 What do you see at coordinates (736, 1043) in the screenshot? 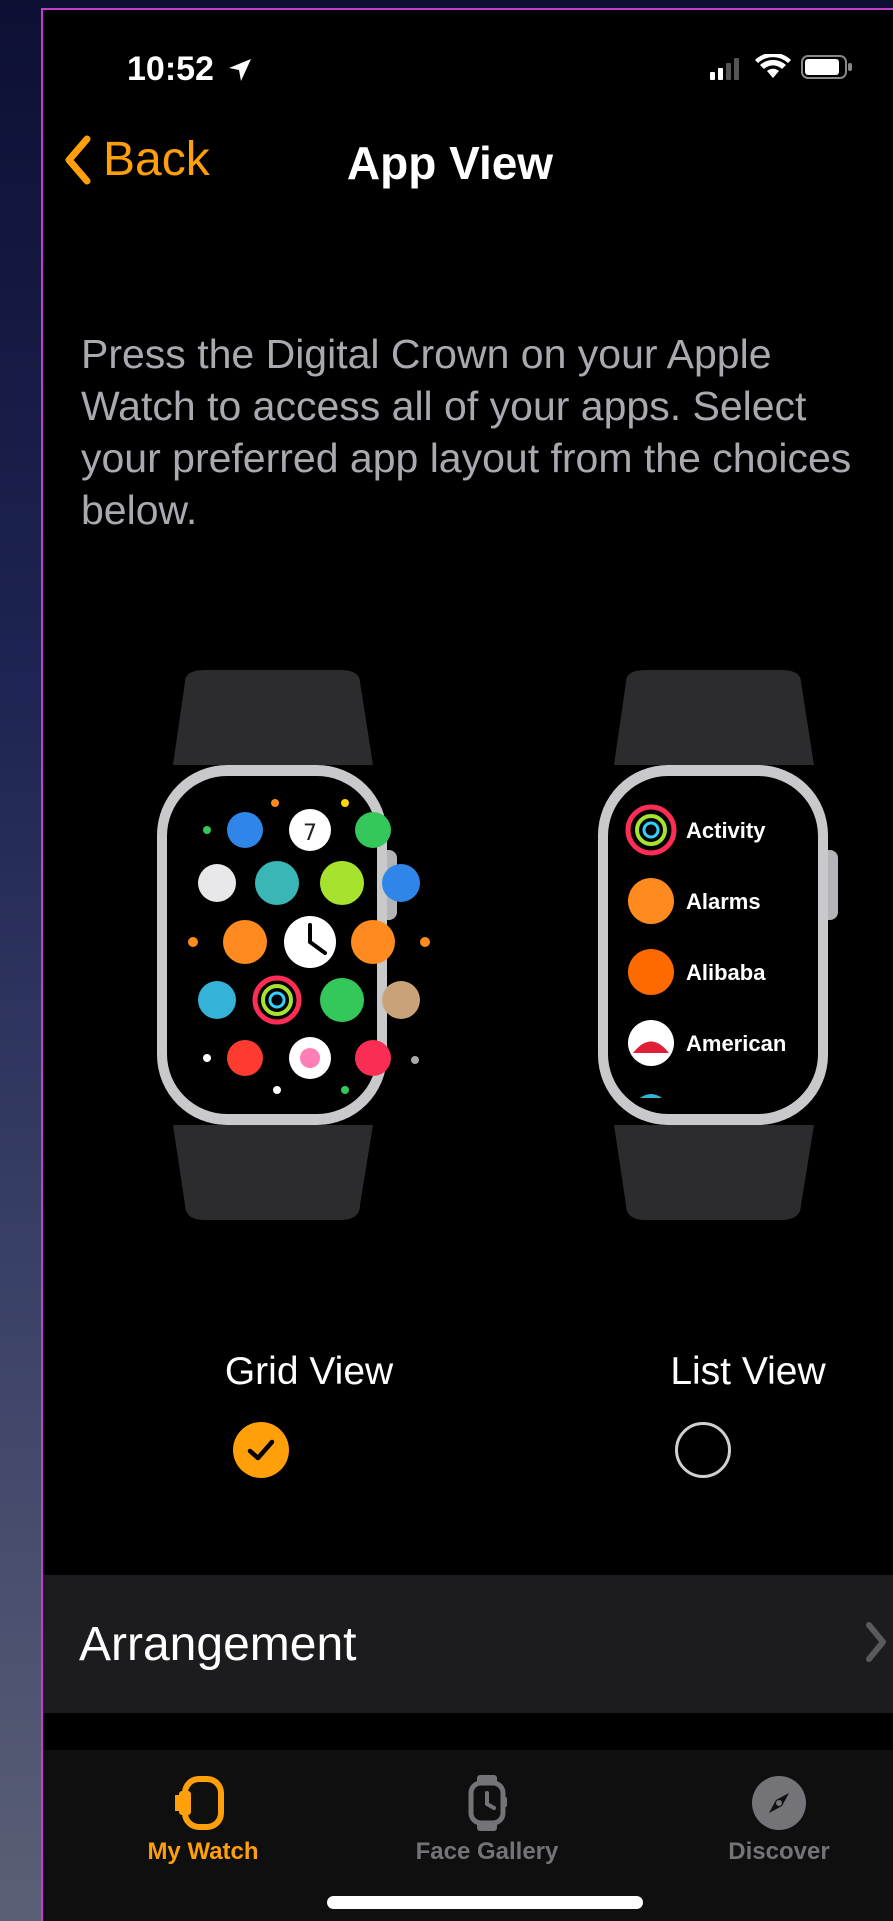
I see `list-app-american: American` at bounding box center [736, 1043].